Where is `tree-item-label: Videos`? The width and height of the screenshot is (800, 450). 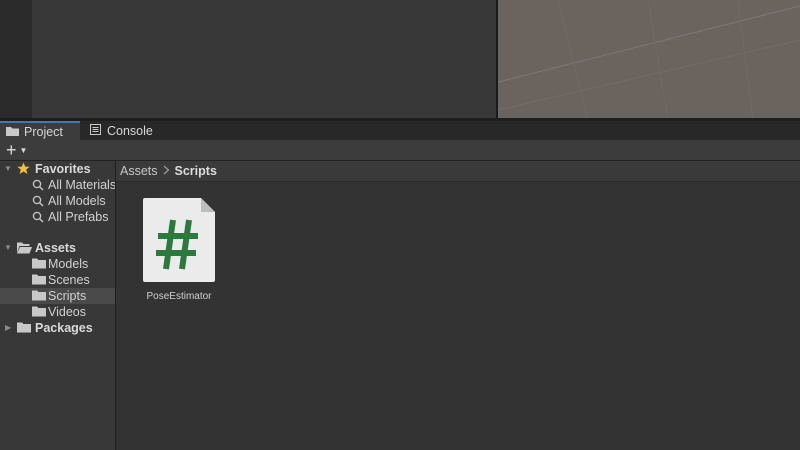 tree-item-label: Videos is located at coordinates (67, 312).